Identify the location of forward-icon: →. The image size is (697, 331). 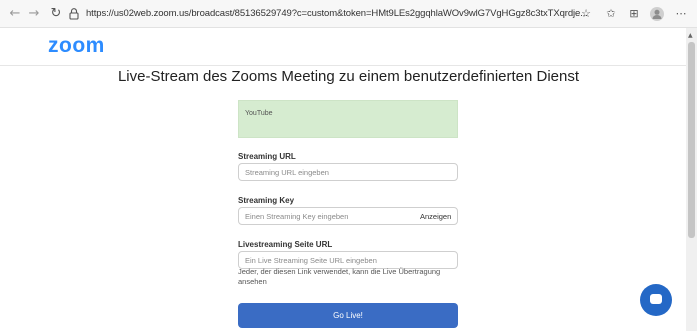
(34, 14).